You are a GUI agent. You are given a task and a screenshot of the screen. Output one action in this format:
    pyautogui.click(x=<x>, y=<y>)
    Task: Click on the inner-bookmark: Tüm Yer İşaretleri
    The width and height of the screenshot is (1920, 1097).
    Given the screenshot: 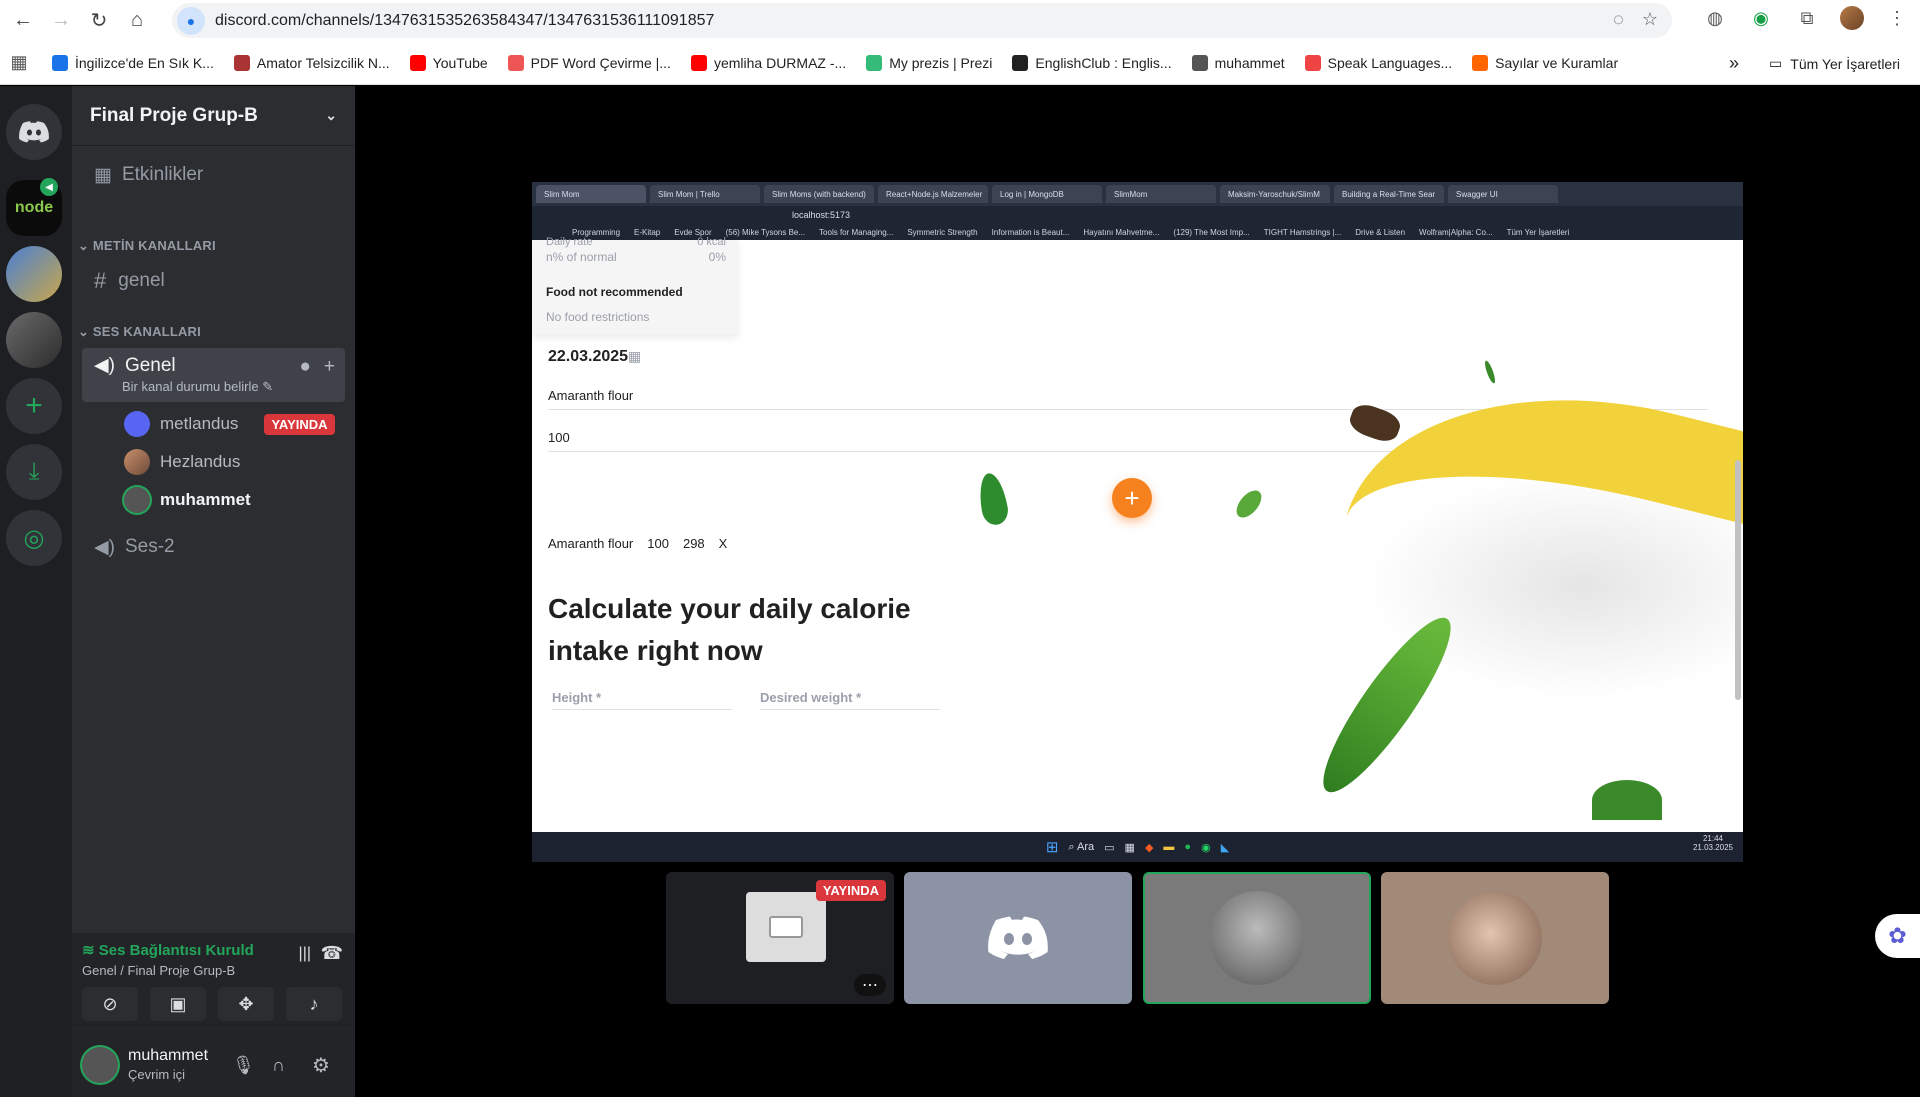 What is the action you would take?
    pyautogui.click(x=1538, y=232)
    